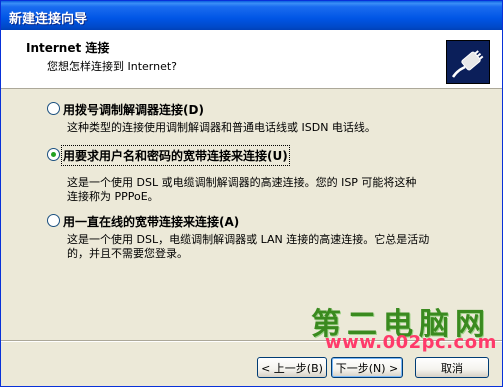 Image resolution: width=503 pixels, height=387 pixels. What do you see at coordinates (411, 342) in the screenshot?
I see `watermark-url: www.002pc.com` at bounding box center [411, 342].